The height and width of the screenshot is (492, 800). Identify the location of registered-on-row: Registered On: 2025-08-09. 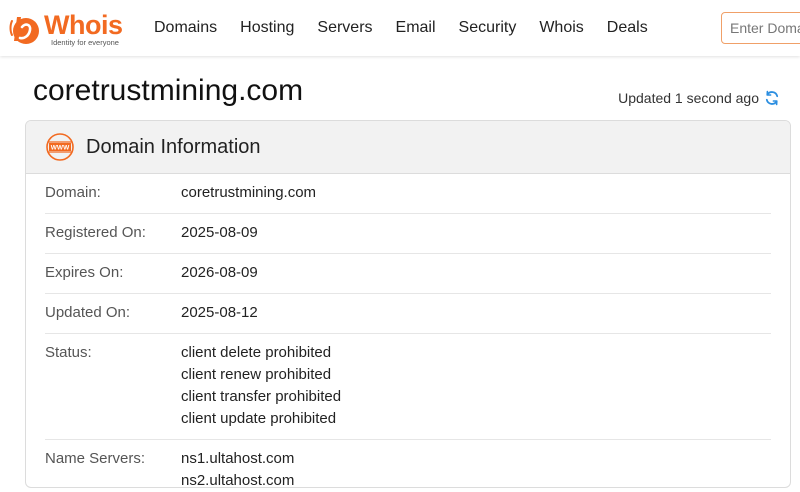
(408, 234).